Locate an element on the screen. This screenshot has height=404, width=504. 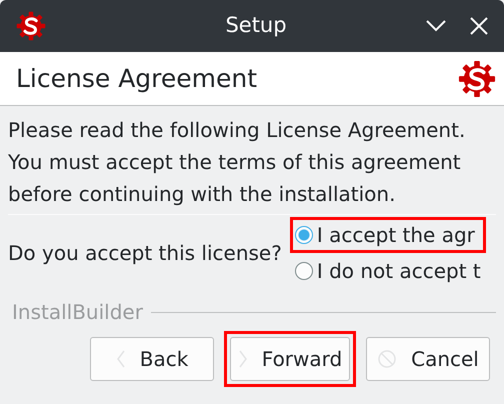
minimize-button is located at coordinates (436, 26).